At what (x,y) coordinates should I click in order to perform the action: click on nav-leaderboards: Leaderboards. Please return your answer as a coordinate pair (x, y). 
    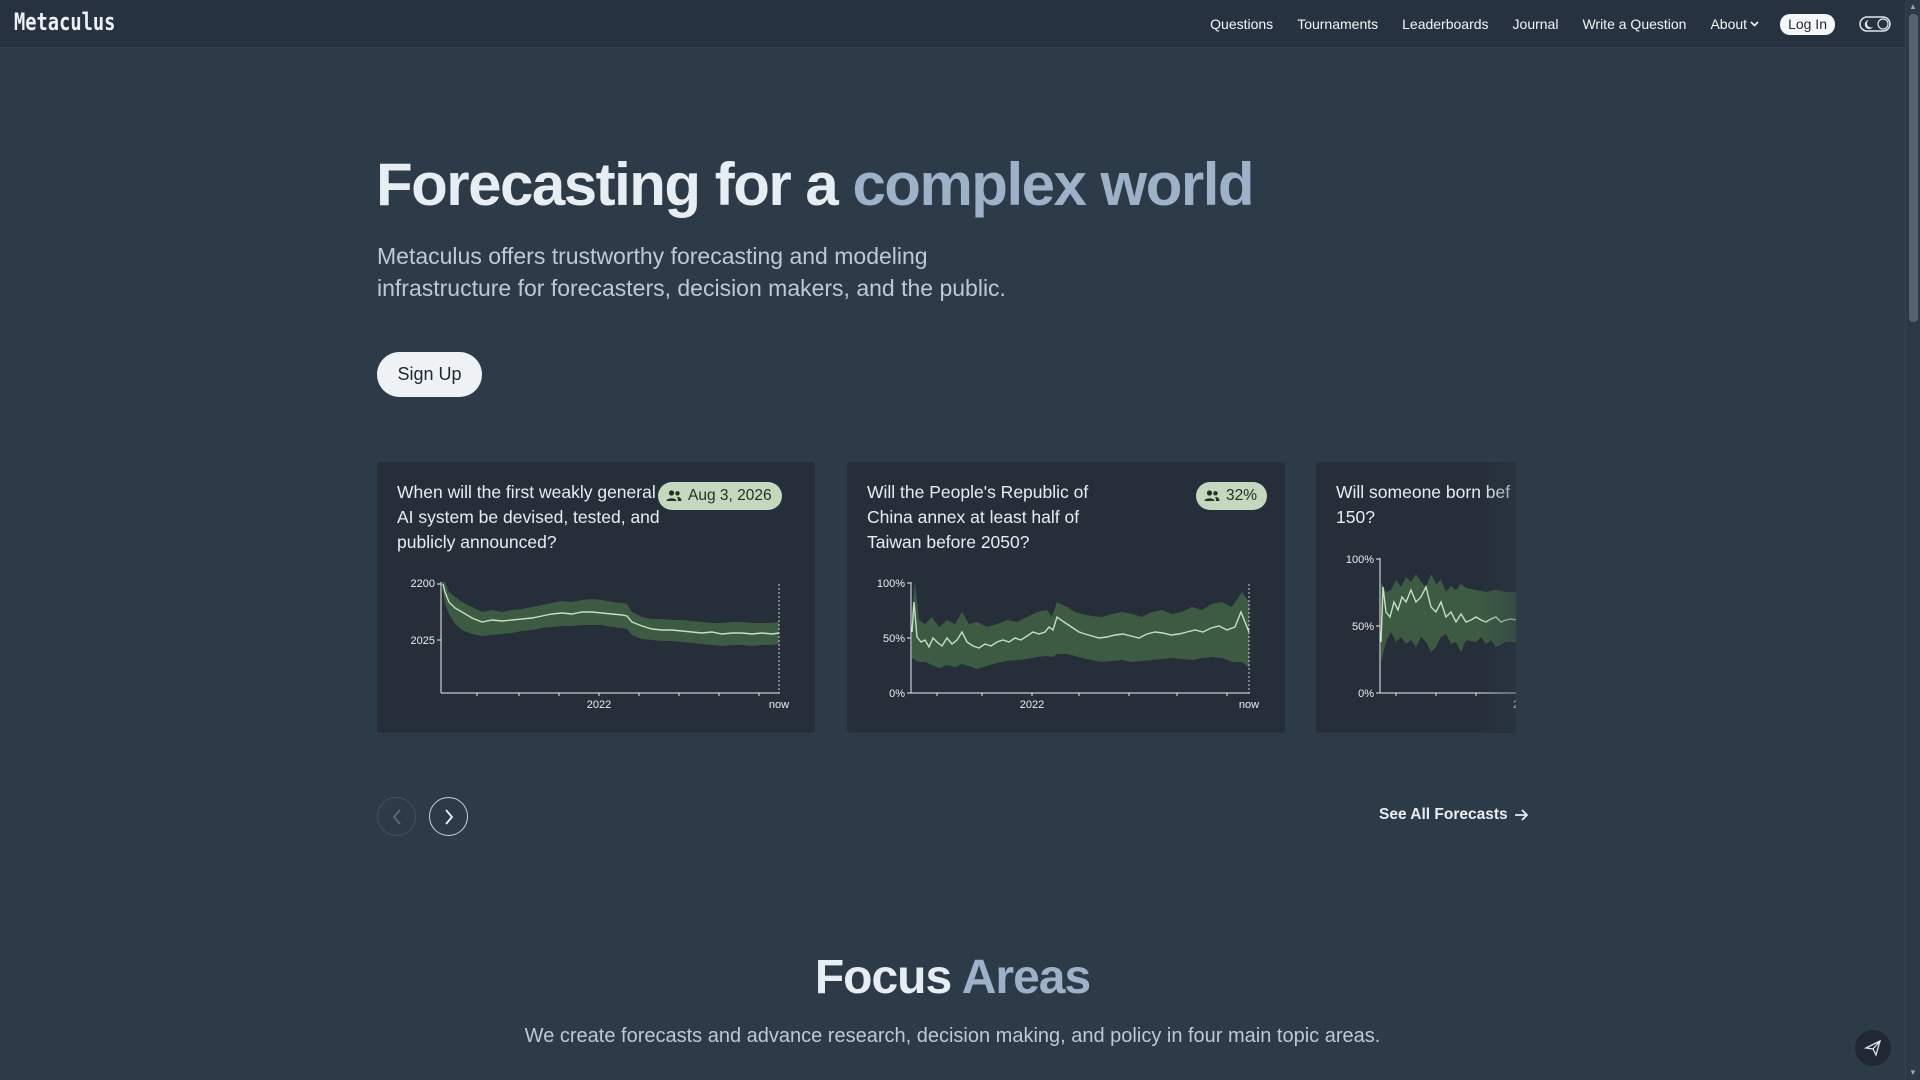
    Looking at the image, I should click on (1445, 24).